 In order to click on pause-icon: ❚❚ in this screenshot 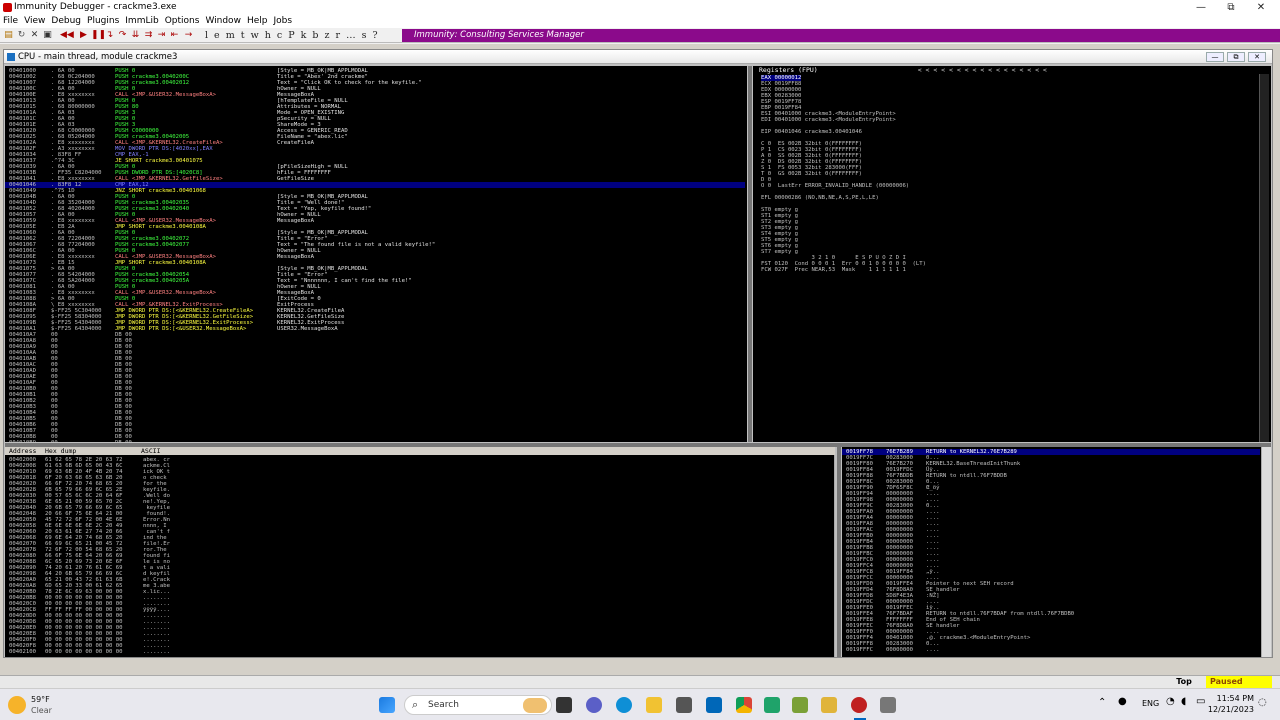, I will do `click(98, 35)`.